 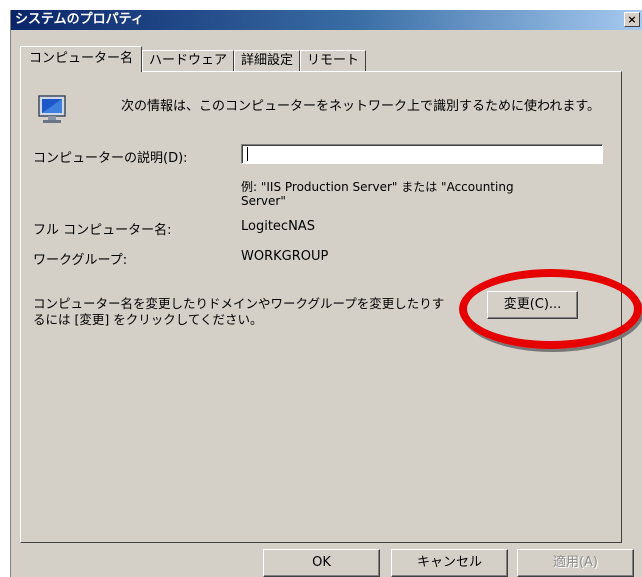 I want to click on workgroup-label: ワークグループ:, so click(x=80, y=260).